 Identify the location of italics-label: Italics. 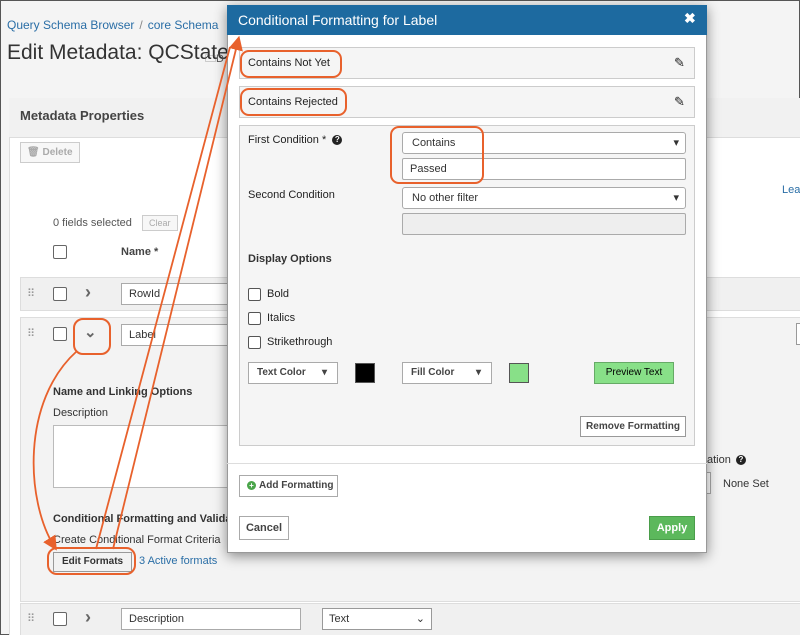
(281, 318).